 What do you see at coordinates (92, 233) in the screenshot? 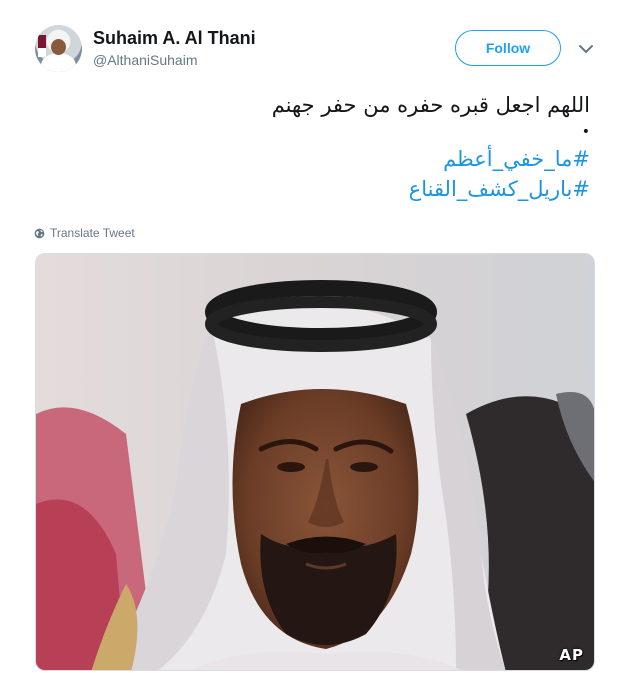
I see `translate-tweet-label: Translate Tweet` at bounding box center [92, 233].